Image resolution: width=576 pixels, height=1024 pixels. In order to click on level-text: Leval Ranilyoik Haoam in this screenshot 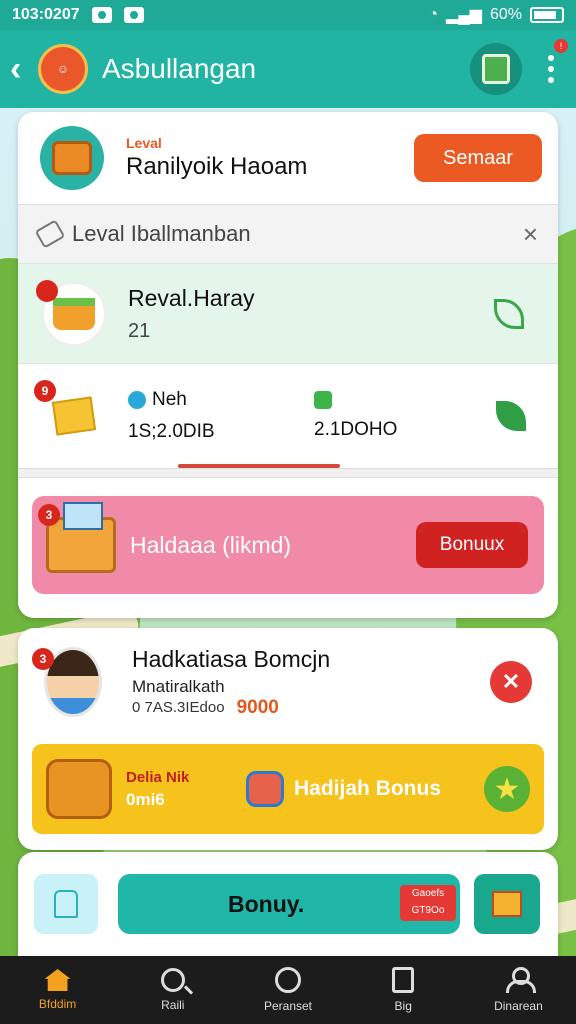, I will do `click(270, 158)`.